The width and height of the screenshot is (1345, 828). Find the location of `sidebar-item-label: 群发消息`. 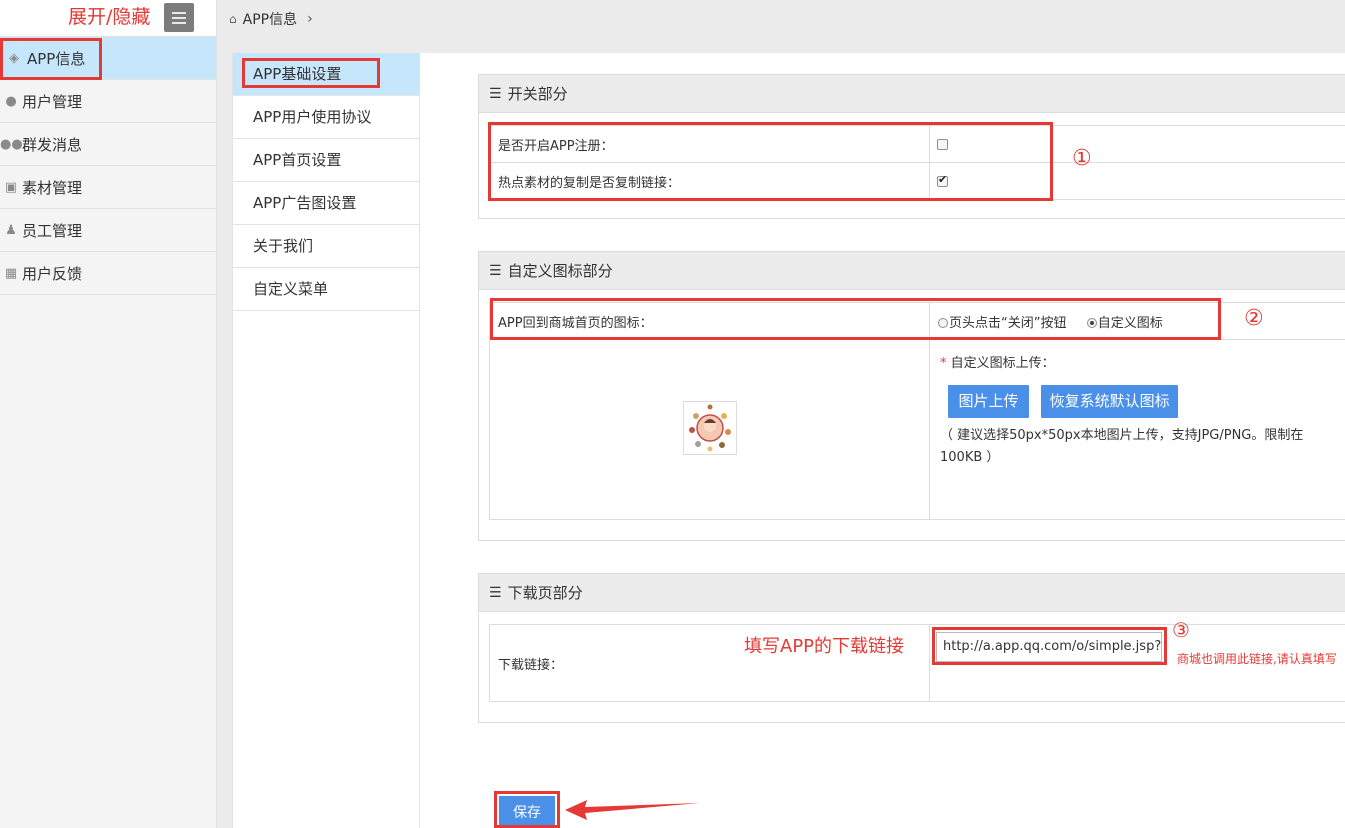

sidebar-item-label: 群发消息 is located at coordinates (52, 144).